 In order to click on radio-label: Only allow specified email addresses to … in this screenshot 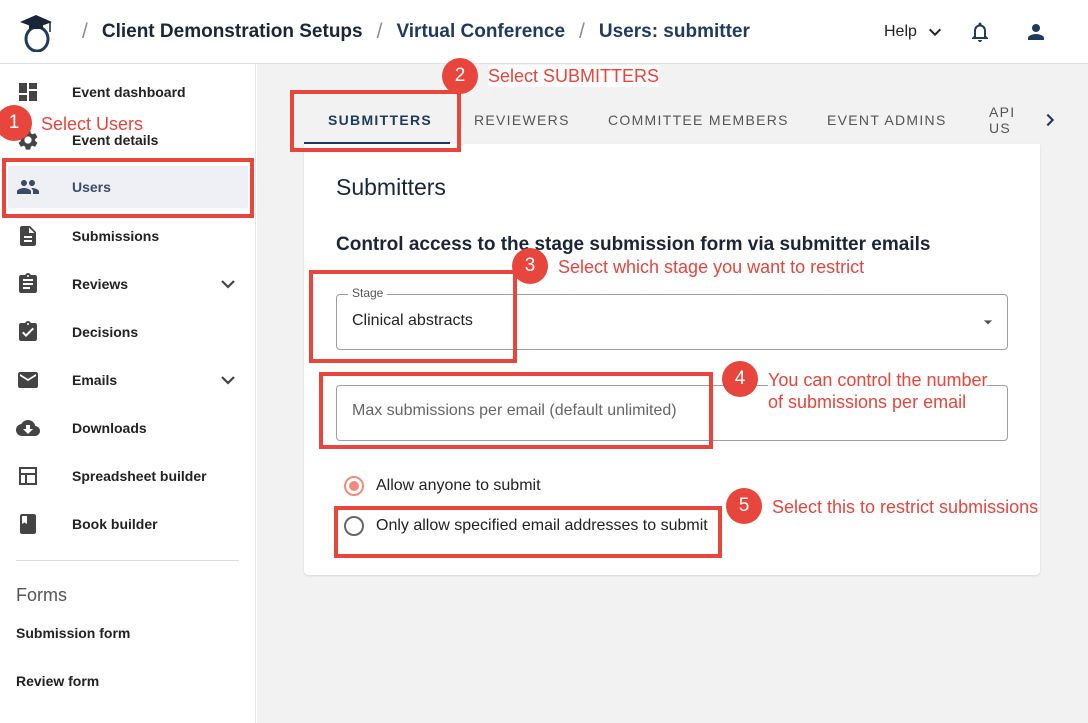, I will do `click(542, 525)`.